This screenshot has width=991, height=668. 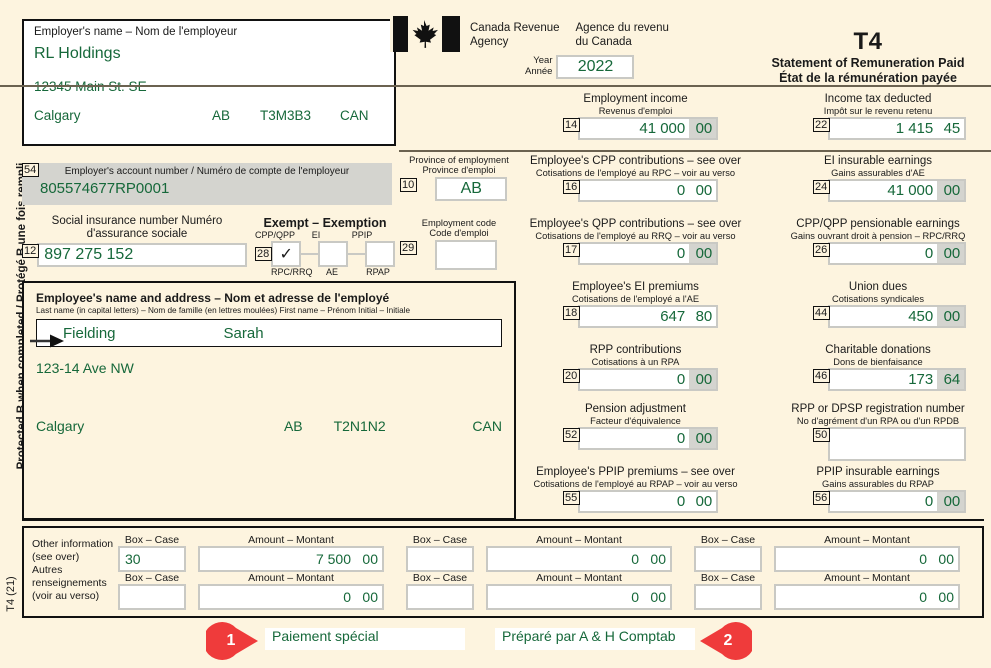 I want to click on callout-marker-2-label: 2, so click(x=728, y=640).